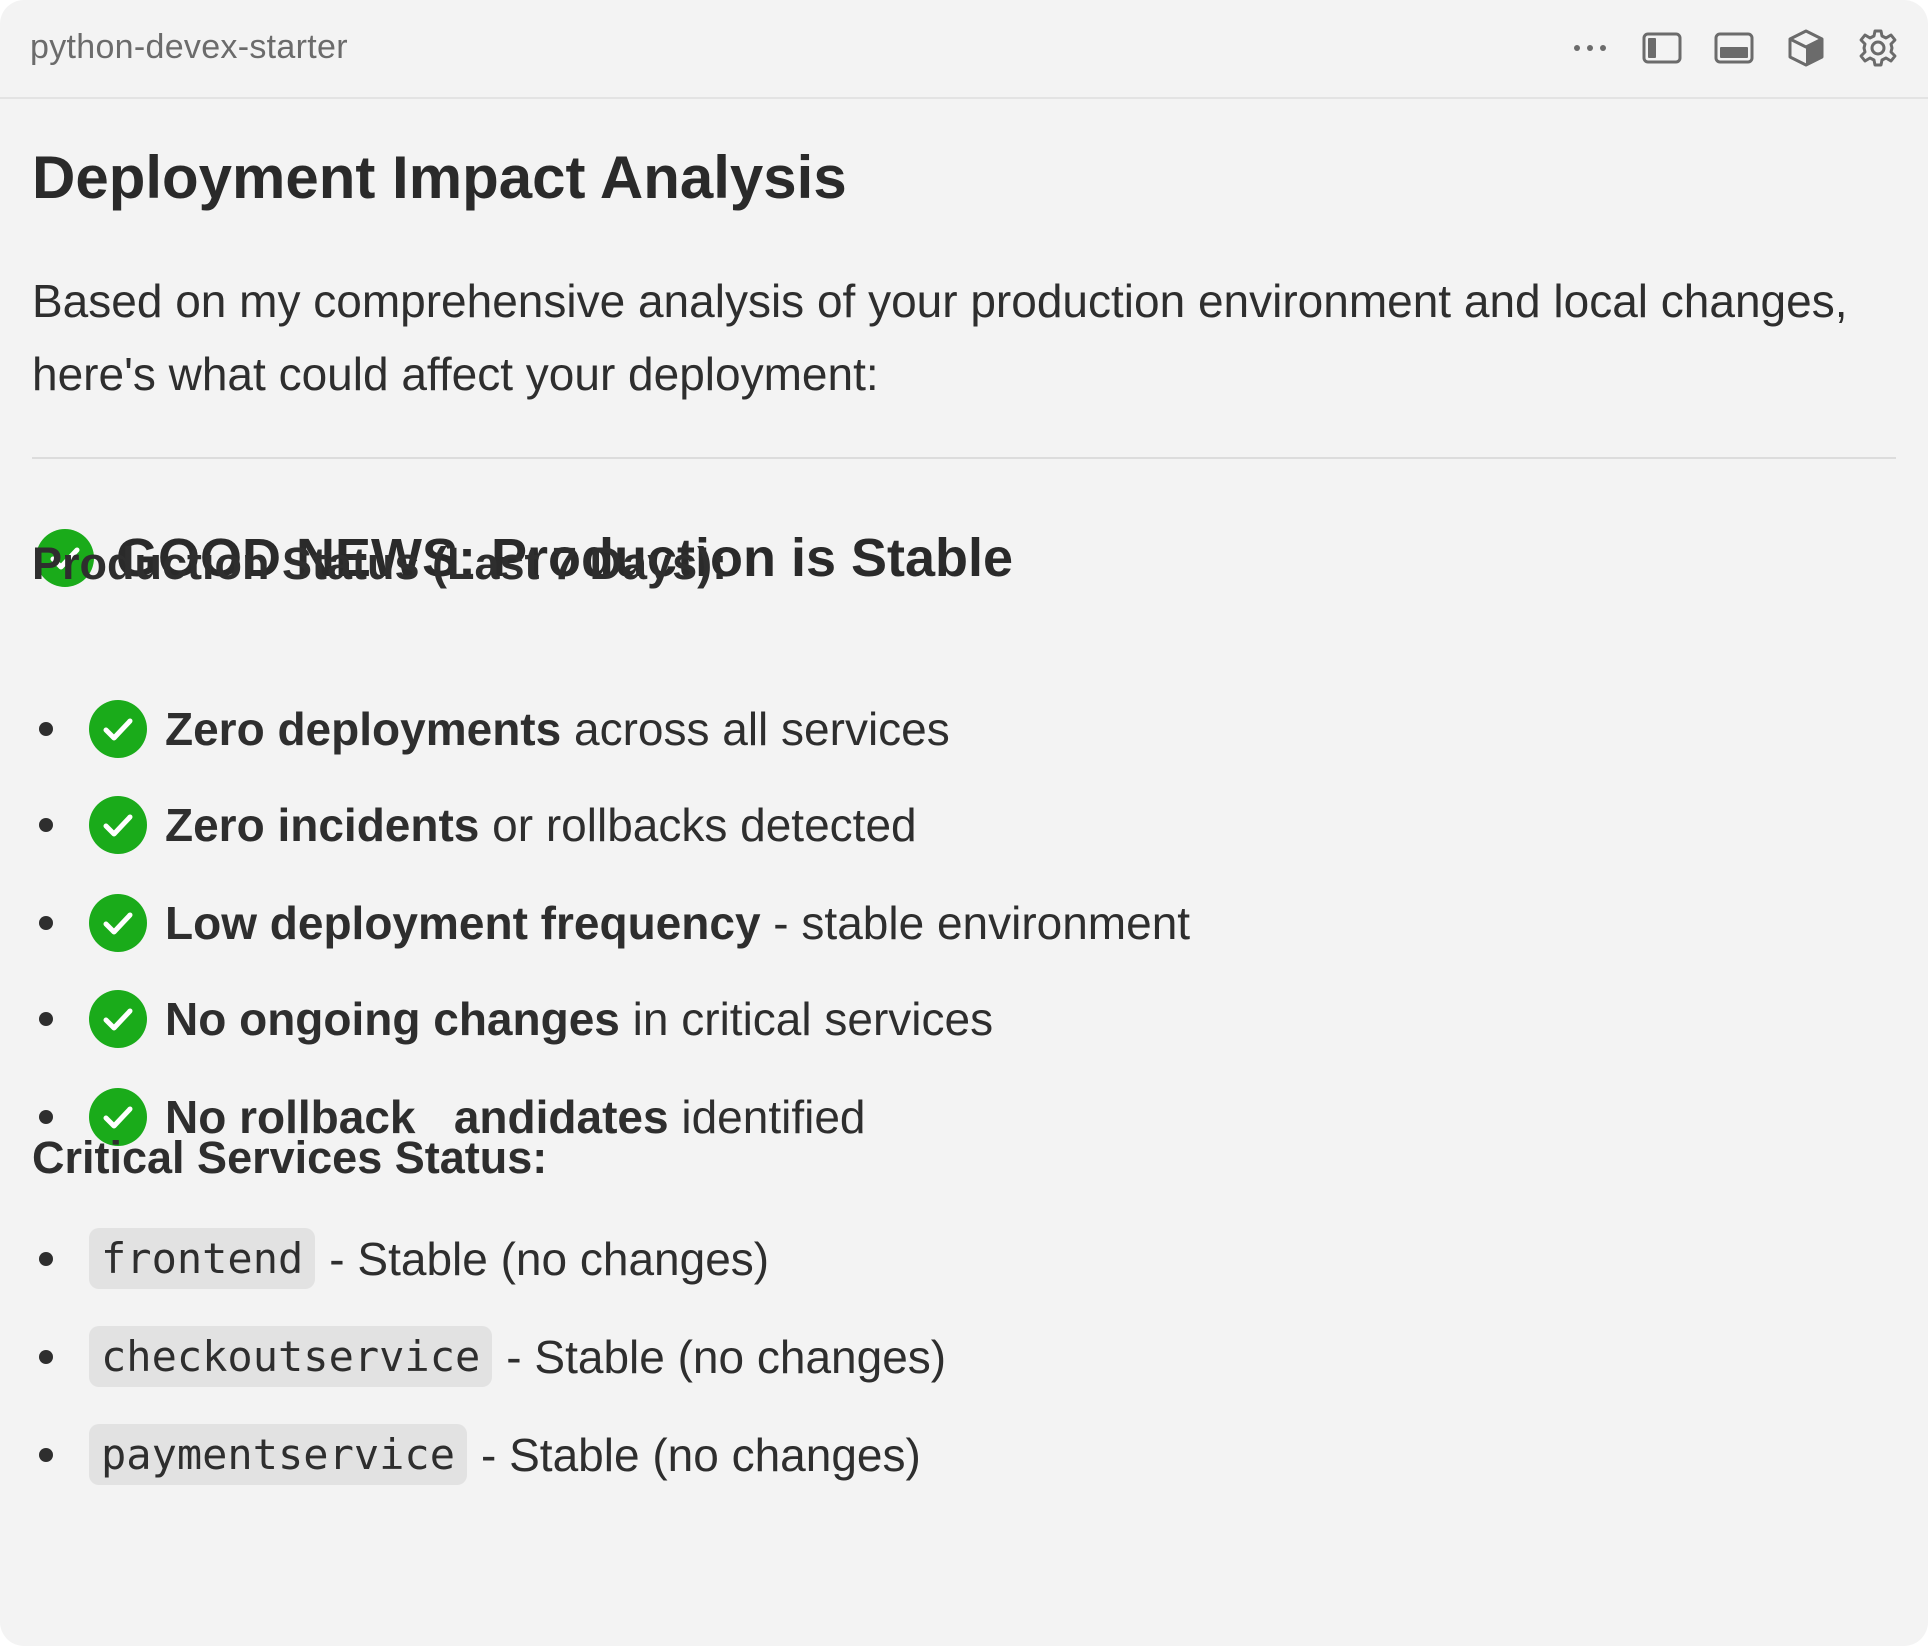 The width and height of the screenshot is (1928, 1646). I want to click on list-item: frontend - Stable (no changes), so click(400, 1258).